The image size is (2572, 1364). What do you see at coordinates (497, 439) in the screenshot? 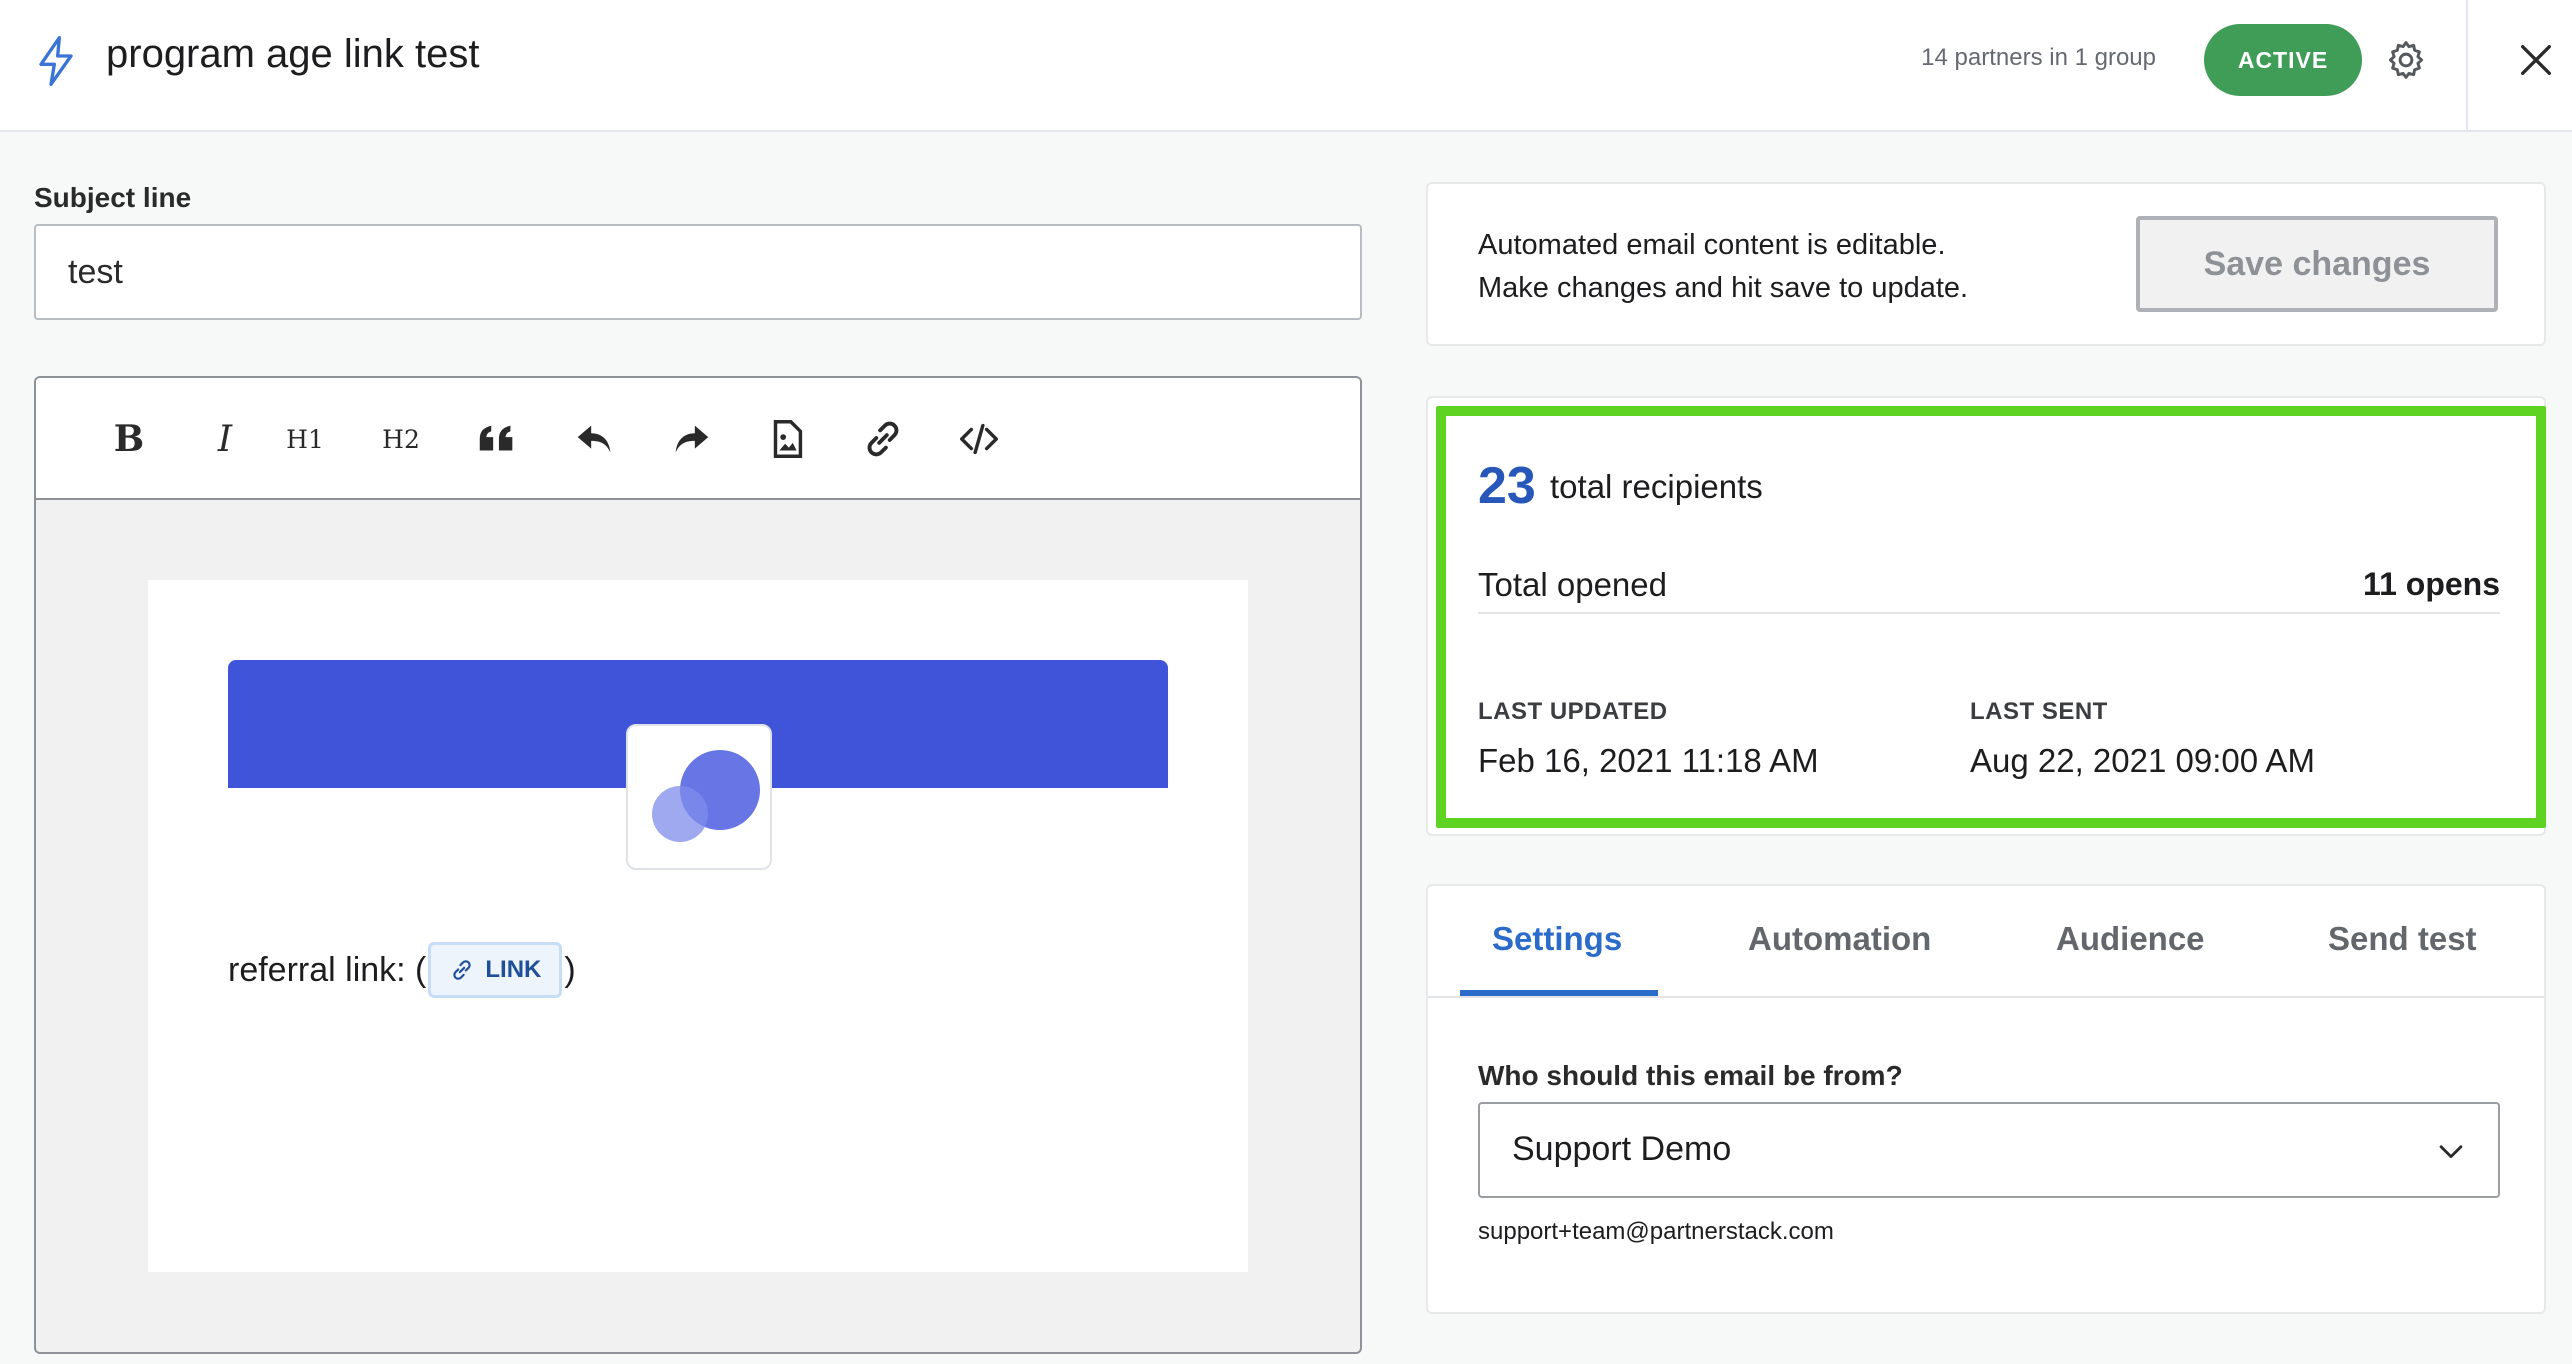
I see `quote-icon` at bounding box center [497, 439].